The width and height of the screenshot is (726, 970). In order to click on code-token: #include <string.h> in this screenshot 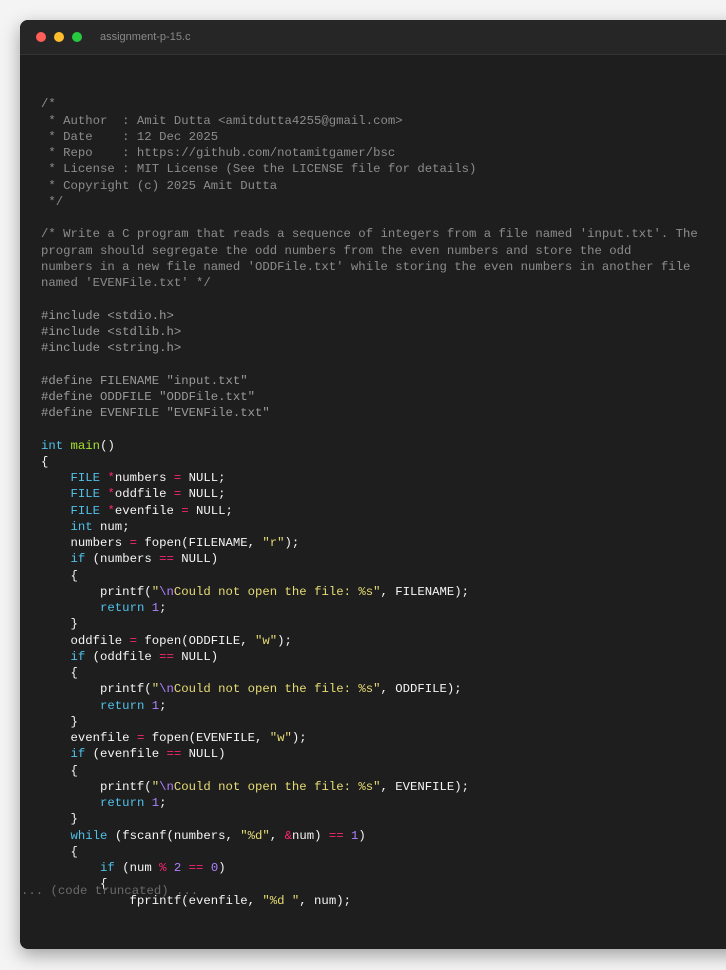, I will do `click(111, 348)`.